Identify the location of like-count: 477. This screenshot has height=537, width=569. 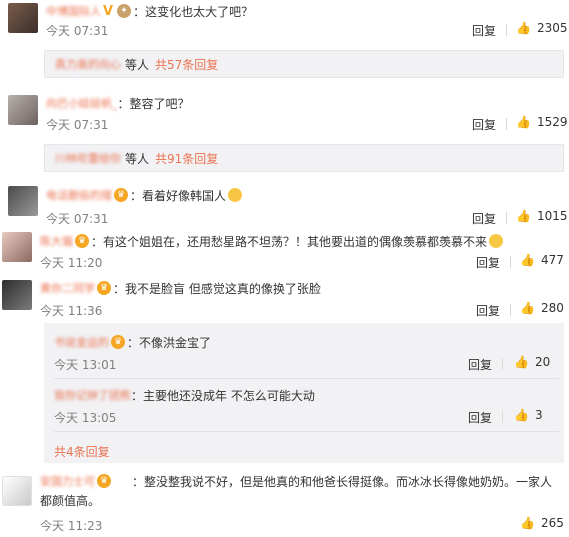
(552, 260).